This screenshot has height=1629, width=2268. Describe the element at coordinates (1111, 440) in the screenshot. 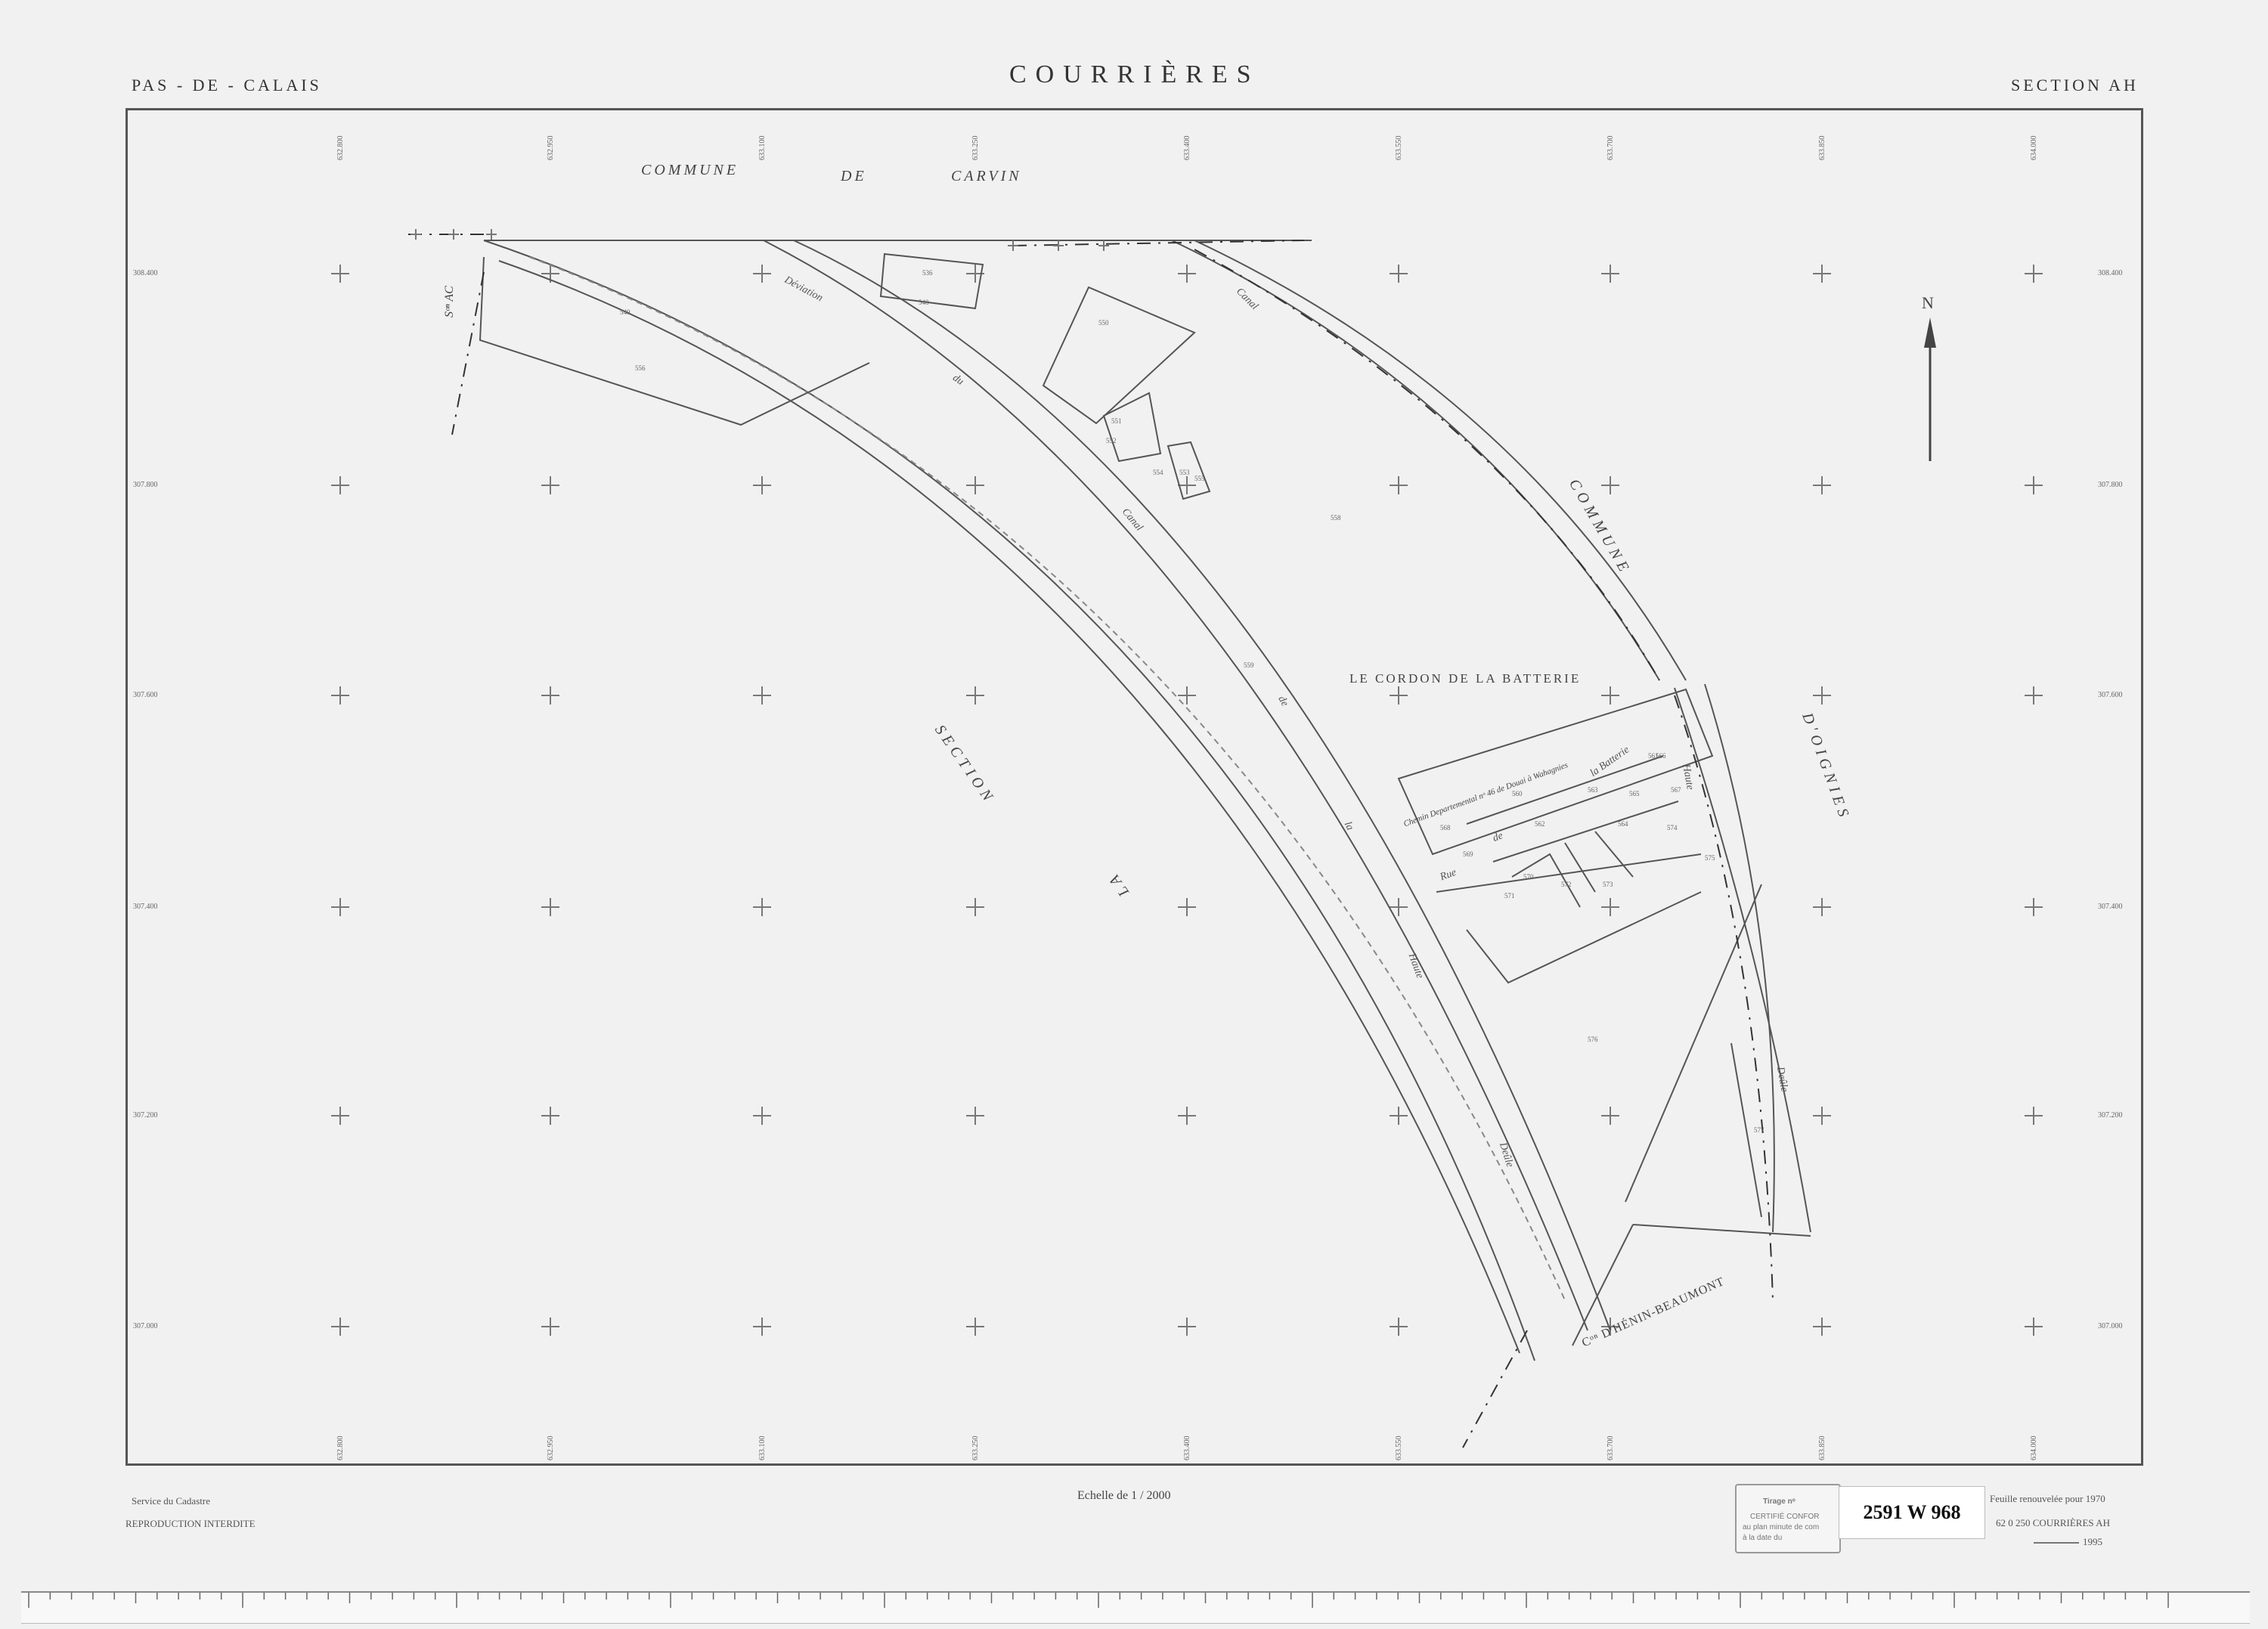

I see `parcel-number: 552` at that location.